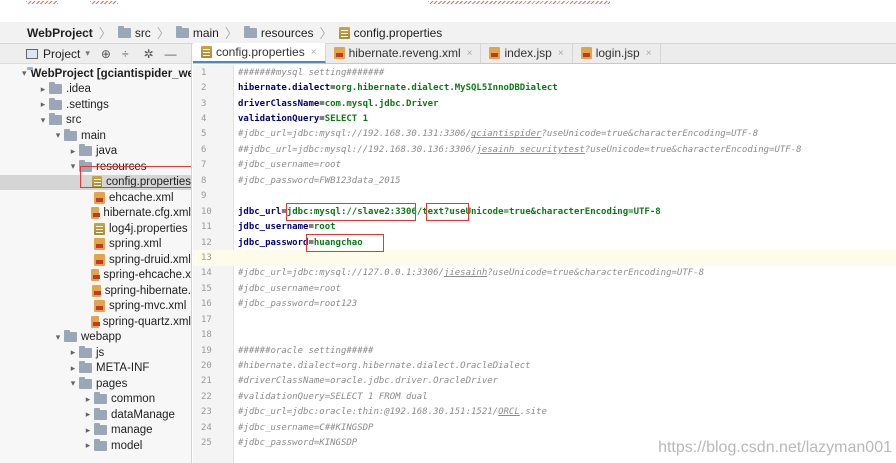 Image resolution: width=896 pixels, height=463 pixels. I want to click on code-text: ######oracle setting#####, so click(305, 351).